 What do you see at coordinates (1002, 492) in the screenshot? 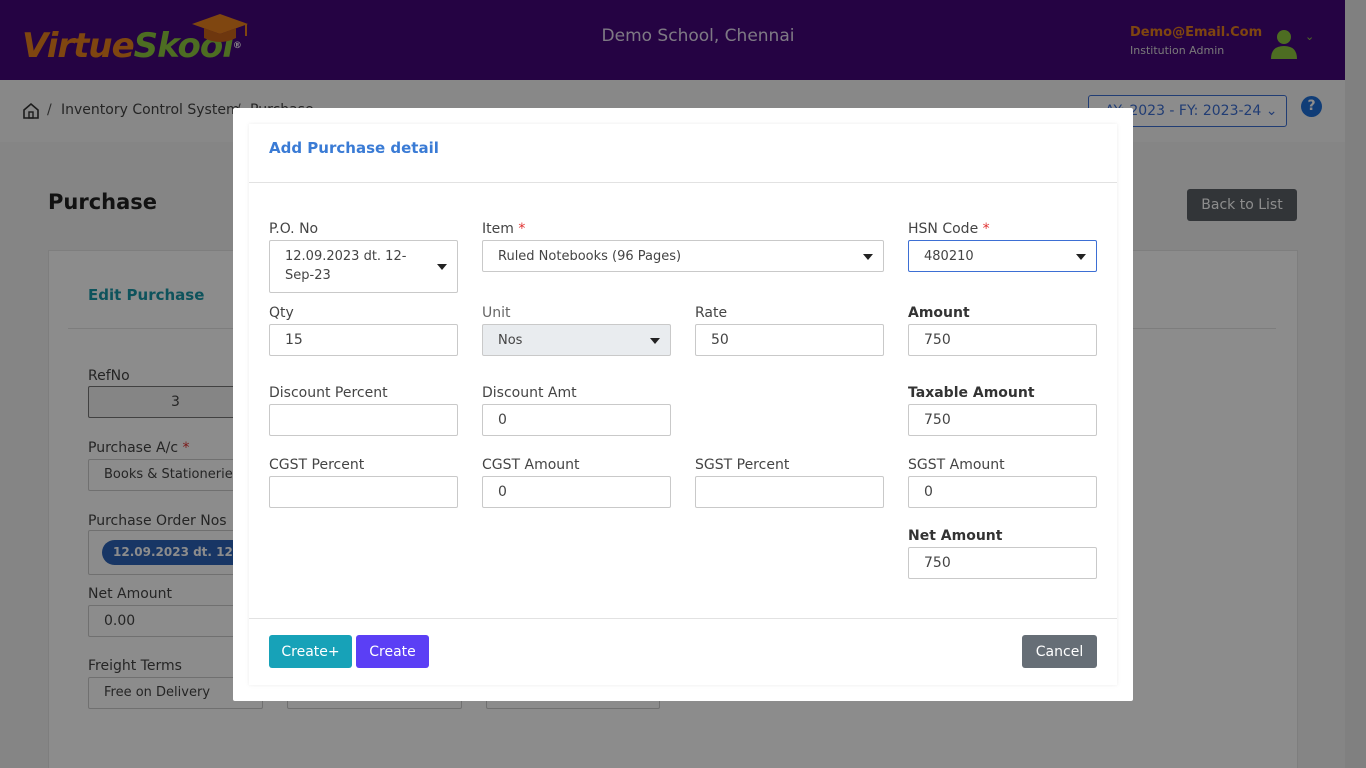
I see `sgst-amount-input: 0` at bounding box center [1002, 492].